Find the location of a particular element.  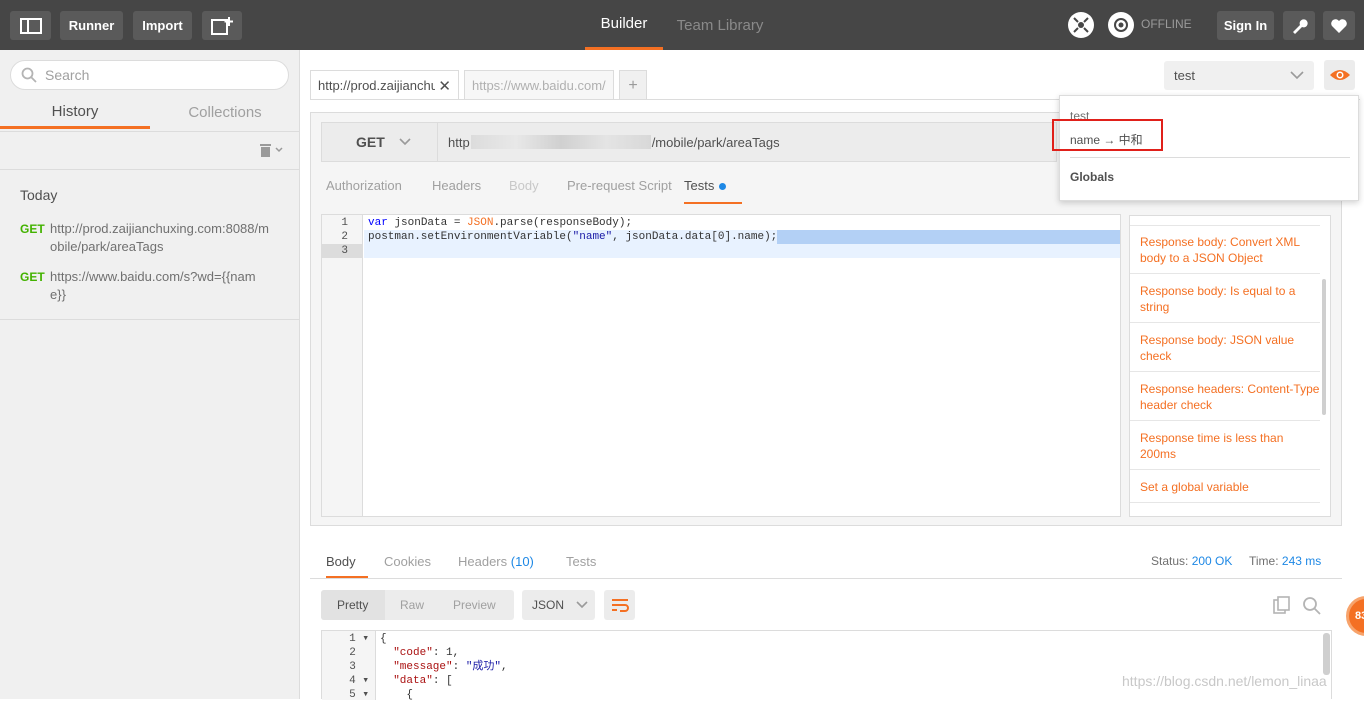

json-key: "code" is located at coordinates (413, 653).